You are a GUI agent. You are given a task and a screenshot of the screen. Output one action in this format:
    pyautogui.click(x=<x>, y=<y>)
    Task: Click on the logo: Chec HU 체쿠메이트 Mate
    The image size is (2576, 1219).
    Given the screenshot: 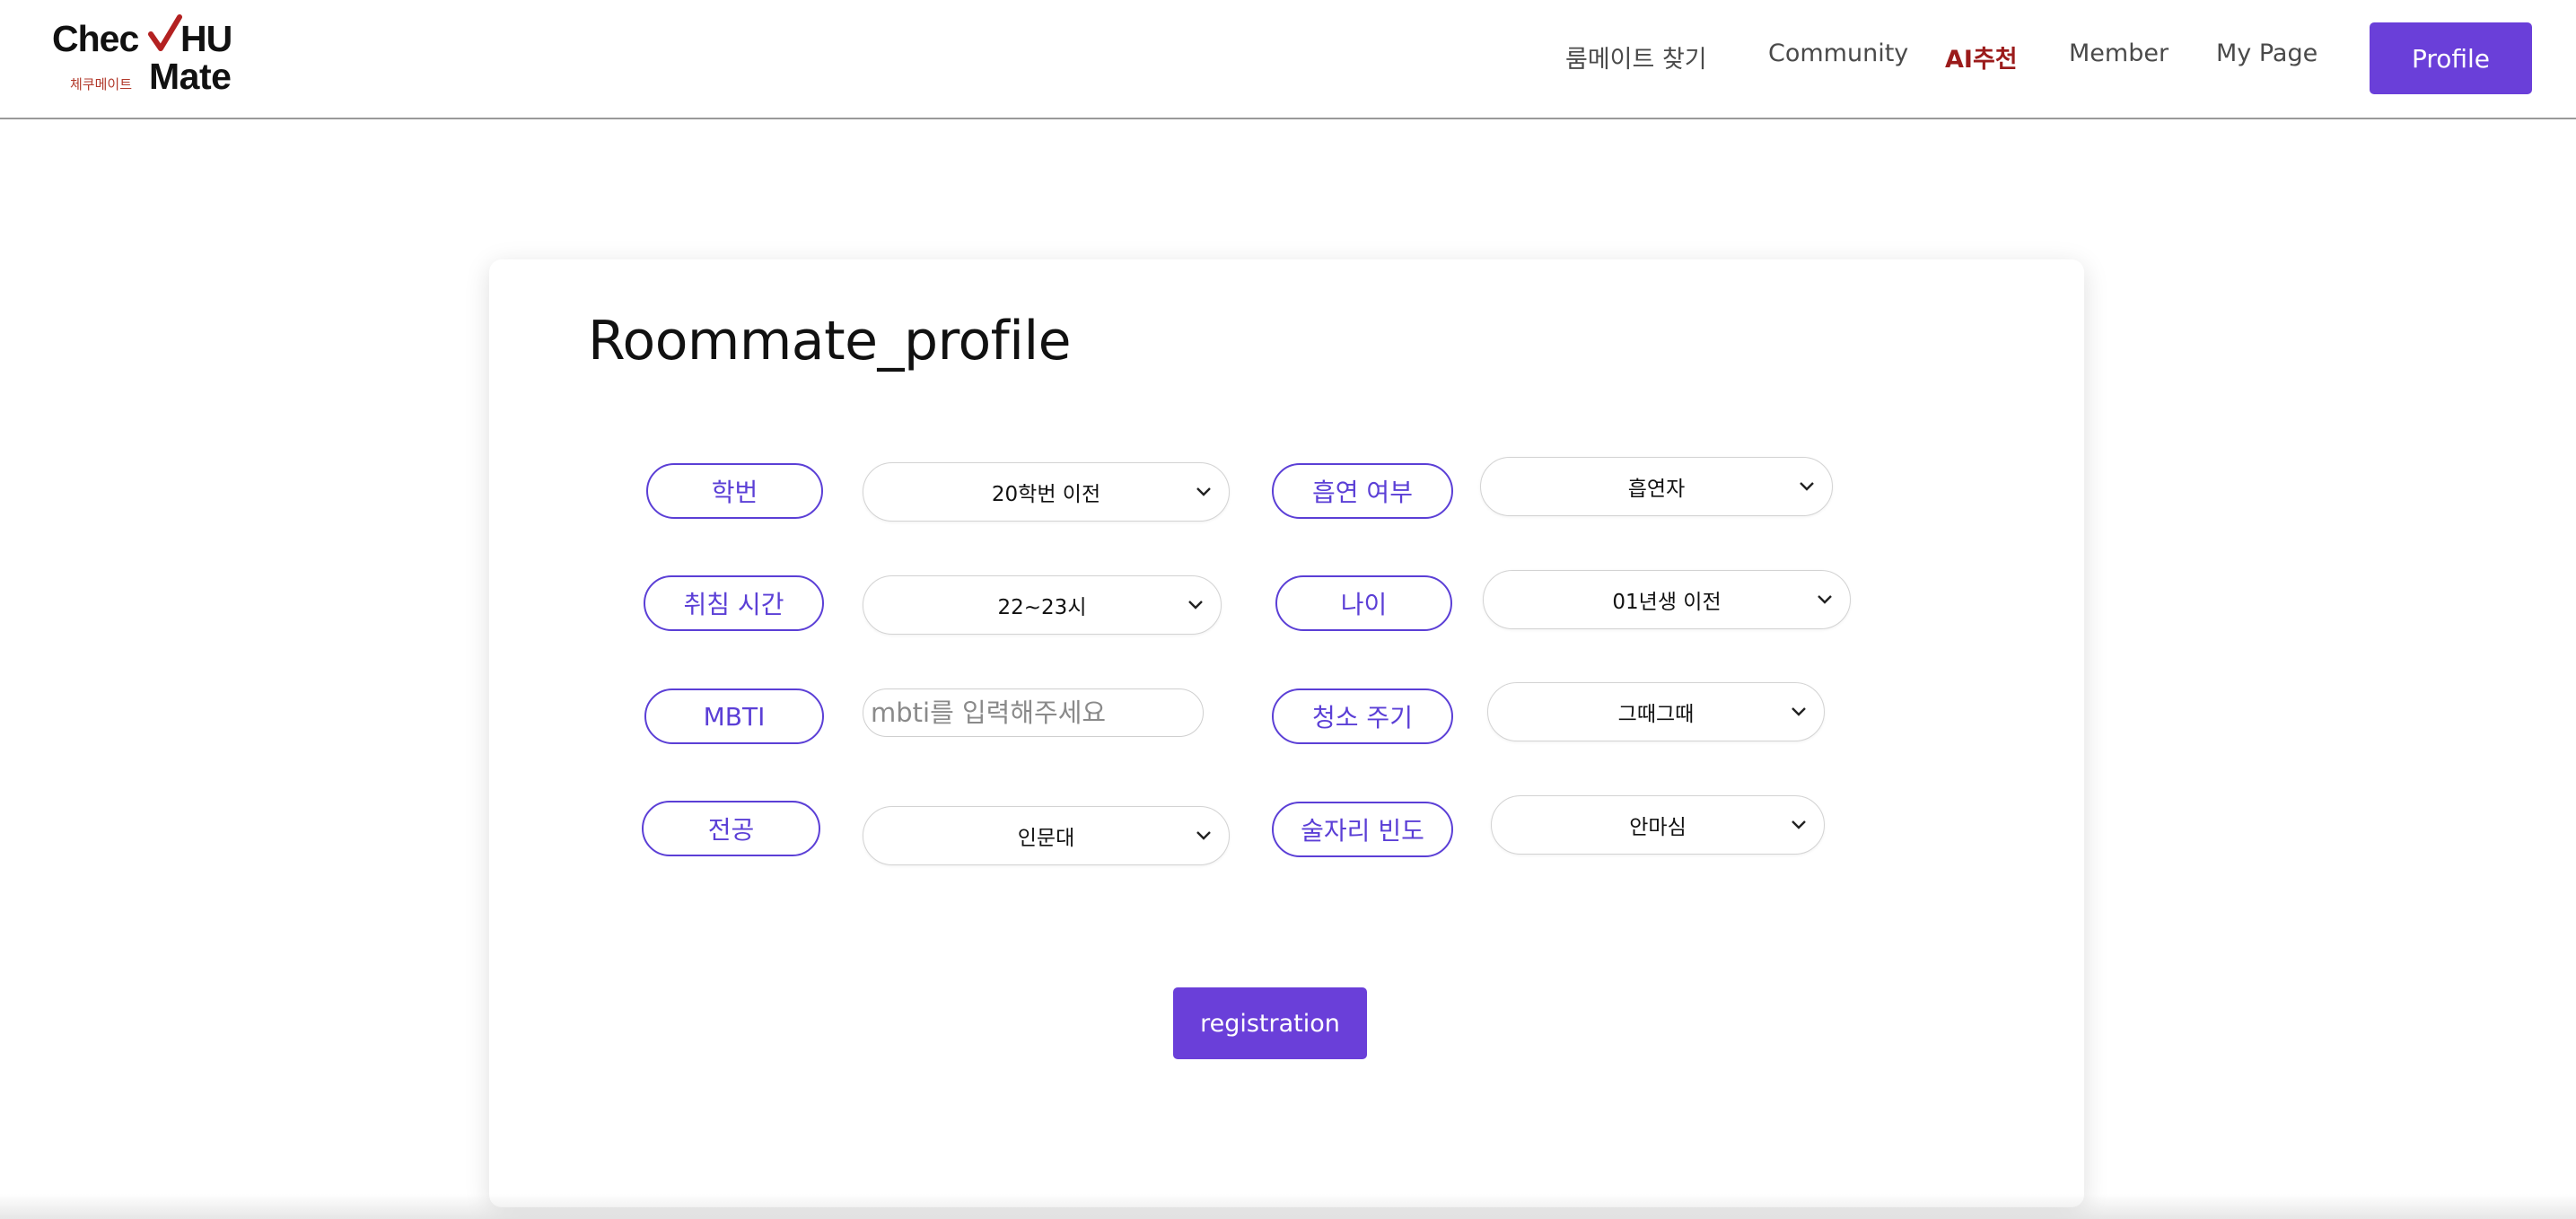 What is the action you would take?
    pyautogui.click(x=155, y=58)
    